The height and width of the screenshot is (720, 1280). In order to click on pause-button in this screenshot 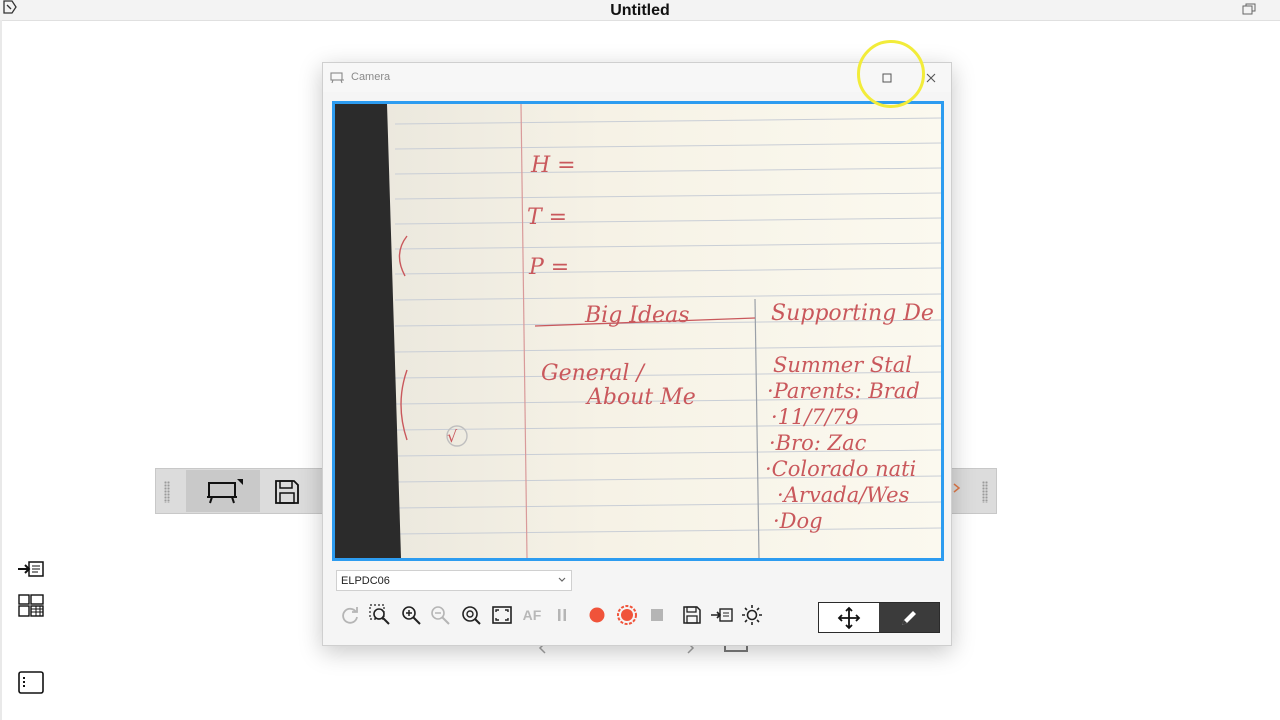, I will do `click(562, 615)`.